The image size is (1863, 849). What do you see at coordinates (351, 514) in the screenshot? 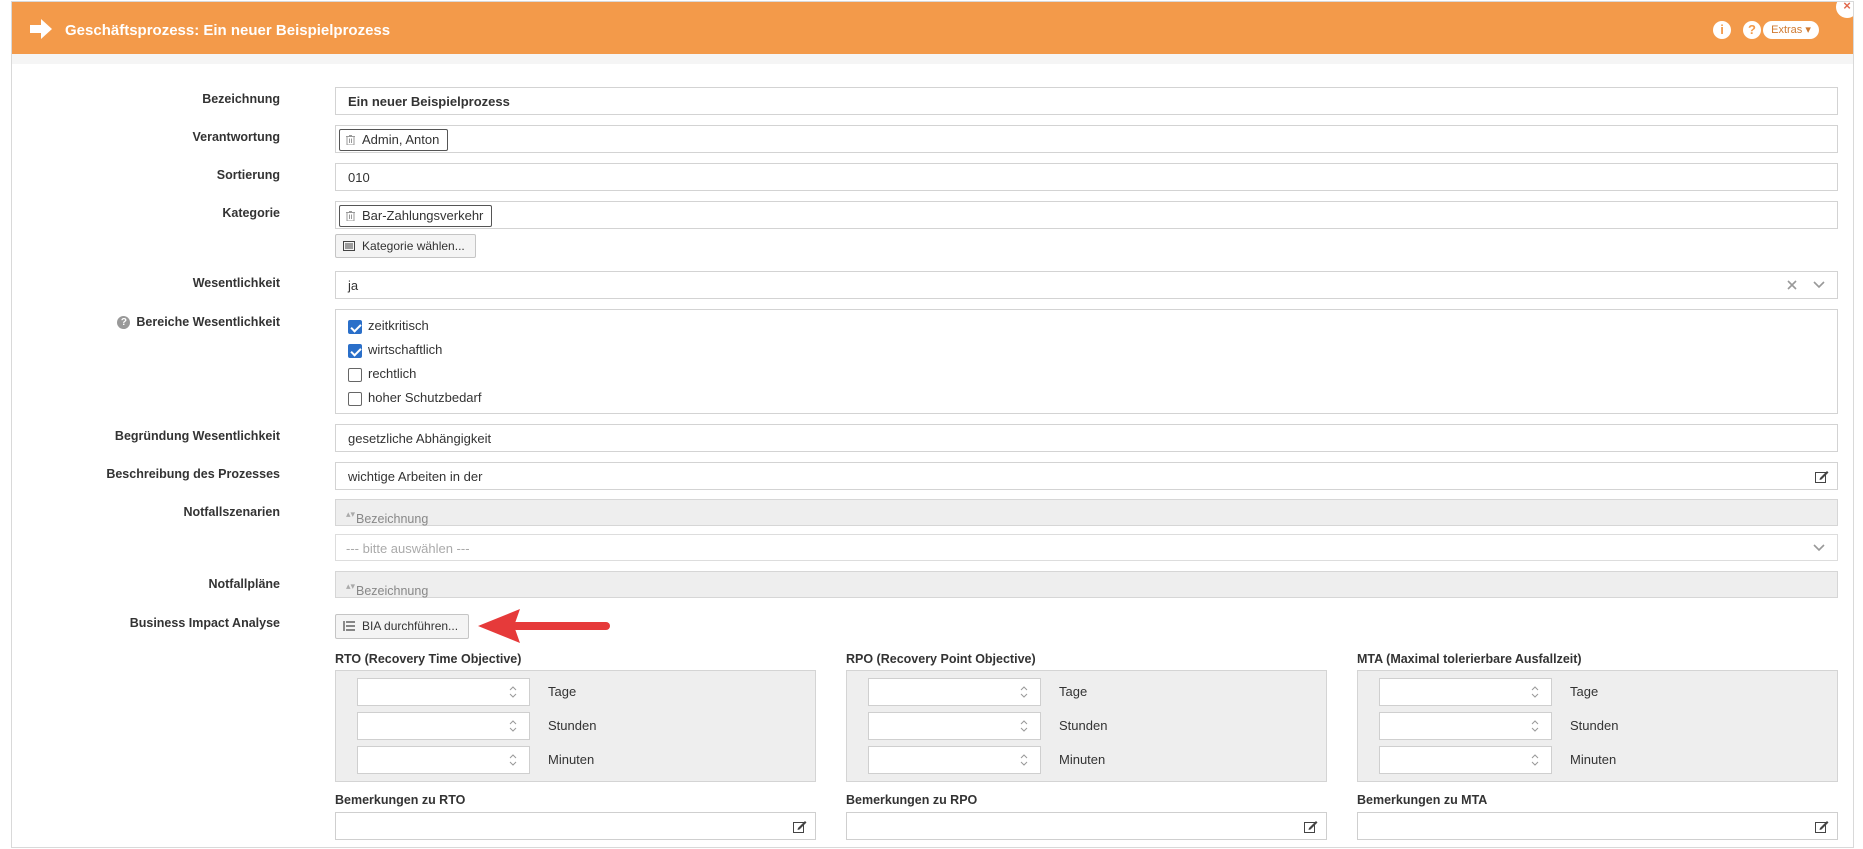
I see `sort-icon: ▴▾` at bounding box center [351, 514].